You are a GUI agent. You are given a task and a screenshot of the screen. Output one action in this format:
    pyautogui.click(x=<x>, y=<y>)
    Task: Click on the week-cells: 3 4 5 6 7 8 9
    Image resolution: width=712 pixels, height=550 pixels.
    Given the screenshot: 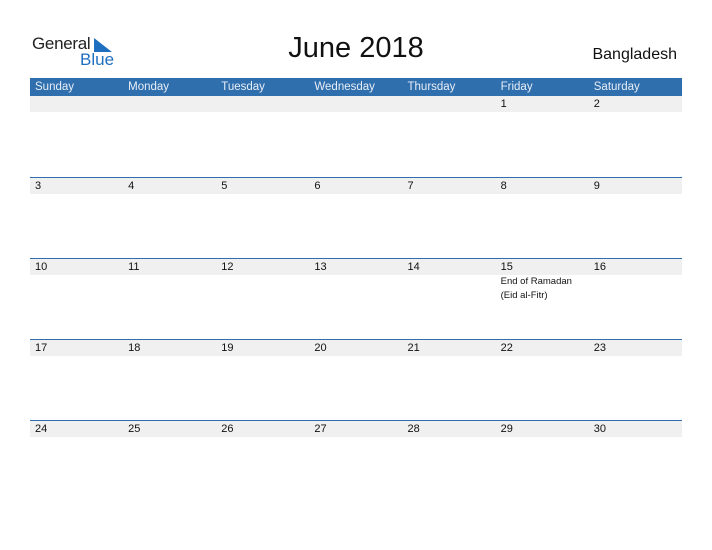 What is the action you would take?
    pyautogui.click(x=356, y=186)
    